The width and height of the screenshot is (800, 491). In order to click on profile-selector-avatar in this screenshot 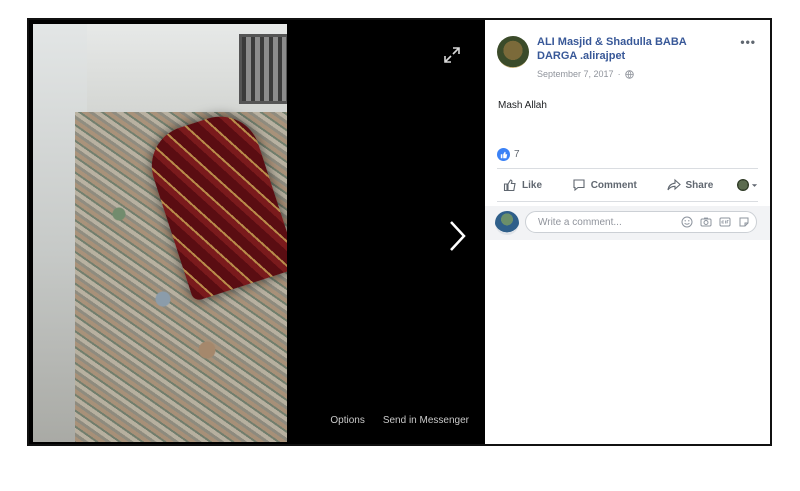, I will do `click(743, 185)`.